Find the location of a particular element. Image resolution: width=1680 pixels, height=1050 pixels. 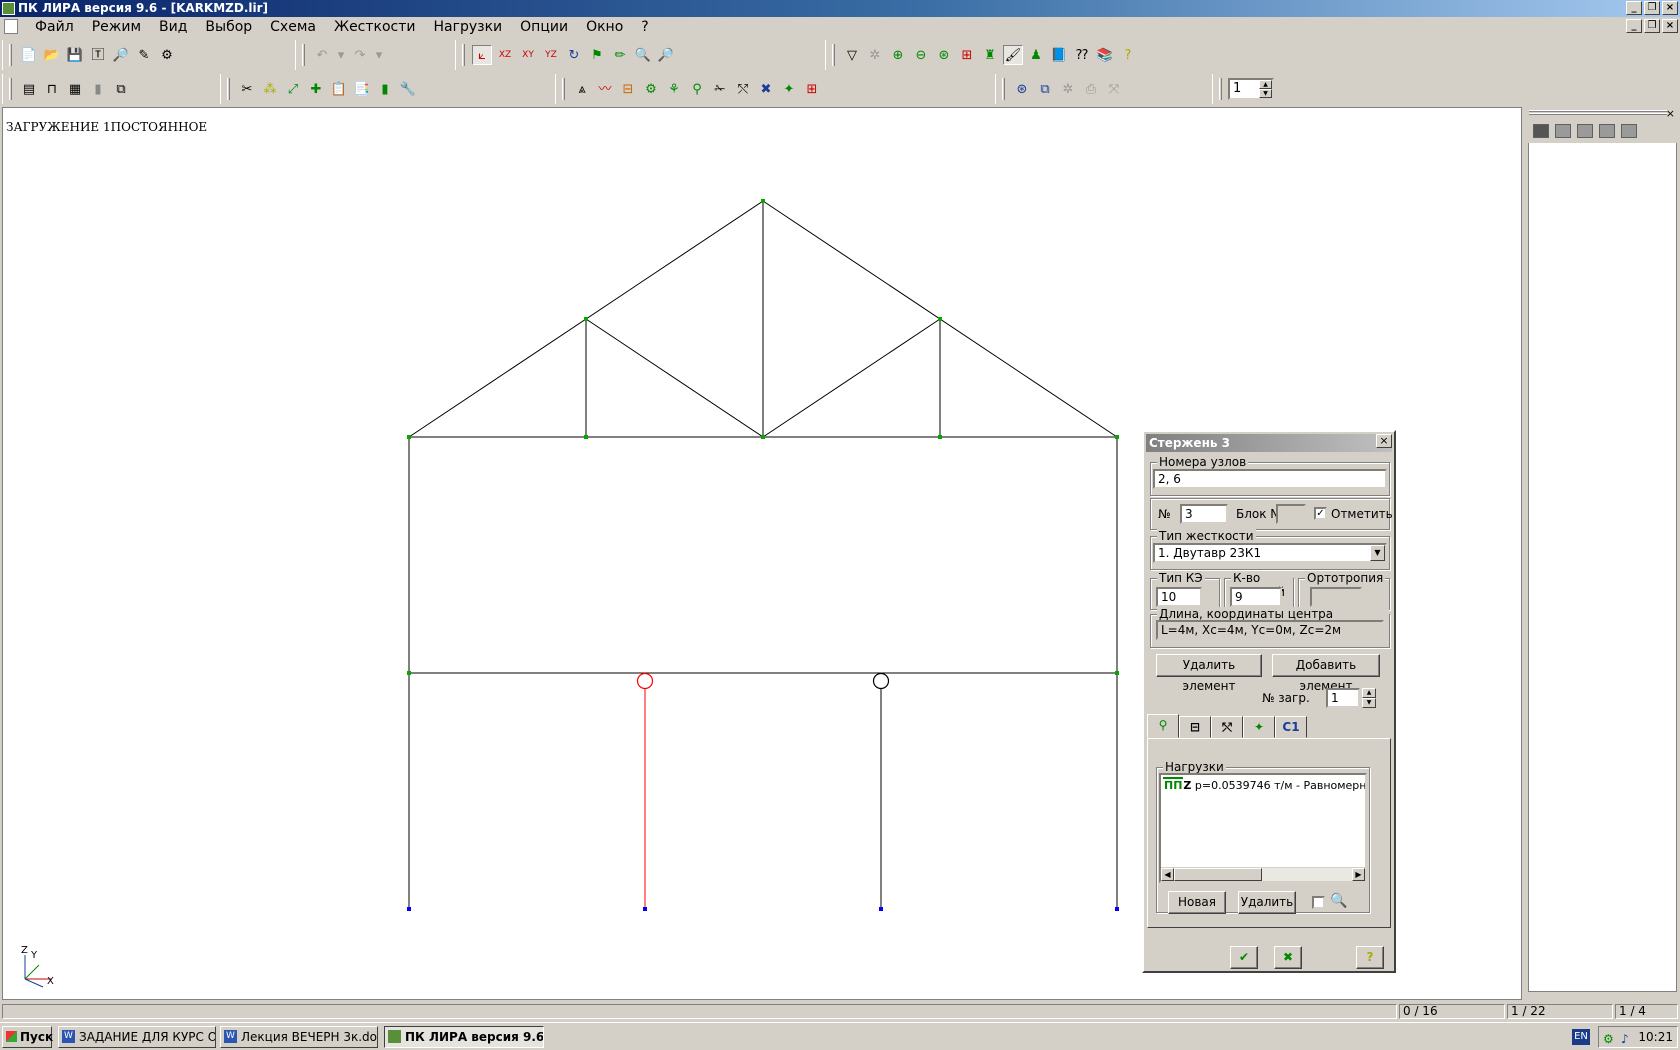

tab-stiffness: ⊟ is located at coordinates (1195, 727).